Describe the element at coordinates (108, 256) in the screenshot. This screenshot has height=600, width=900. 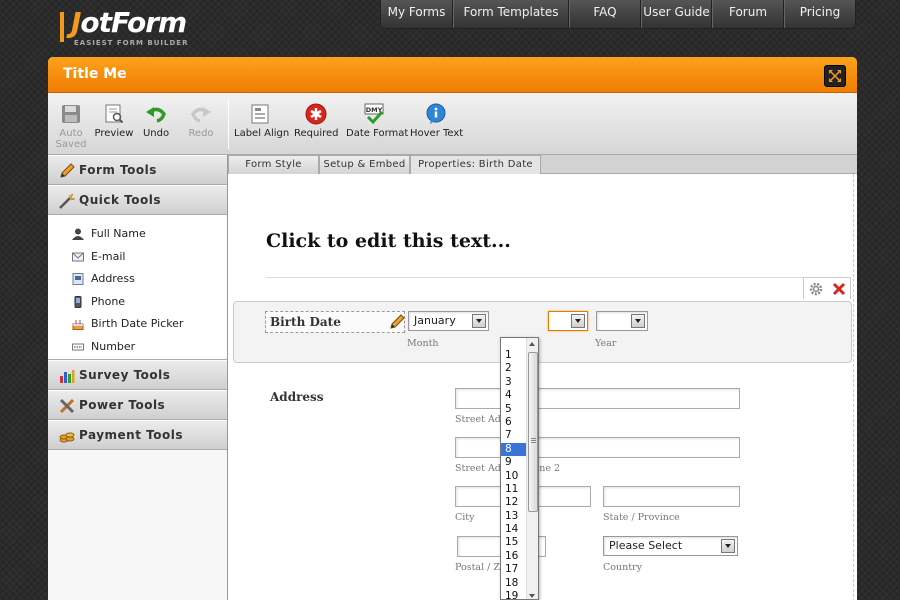
I see `quick-item-label: E-mail` at that location.